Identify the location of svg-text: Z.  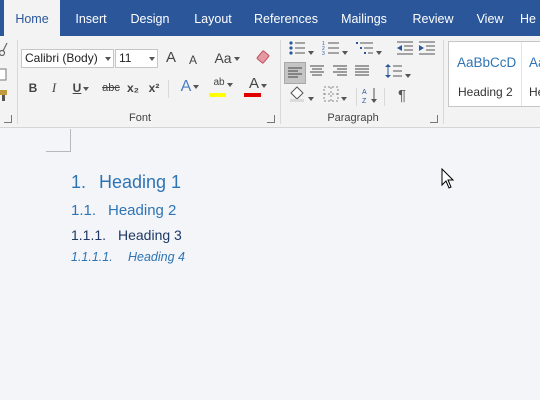
(364, 101).